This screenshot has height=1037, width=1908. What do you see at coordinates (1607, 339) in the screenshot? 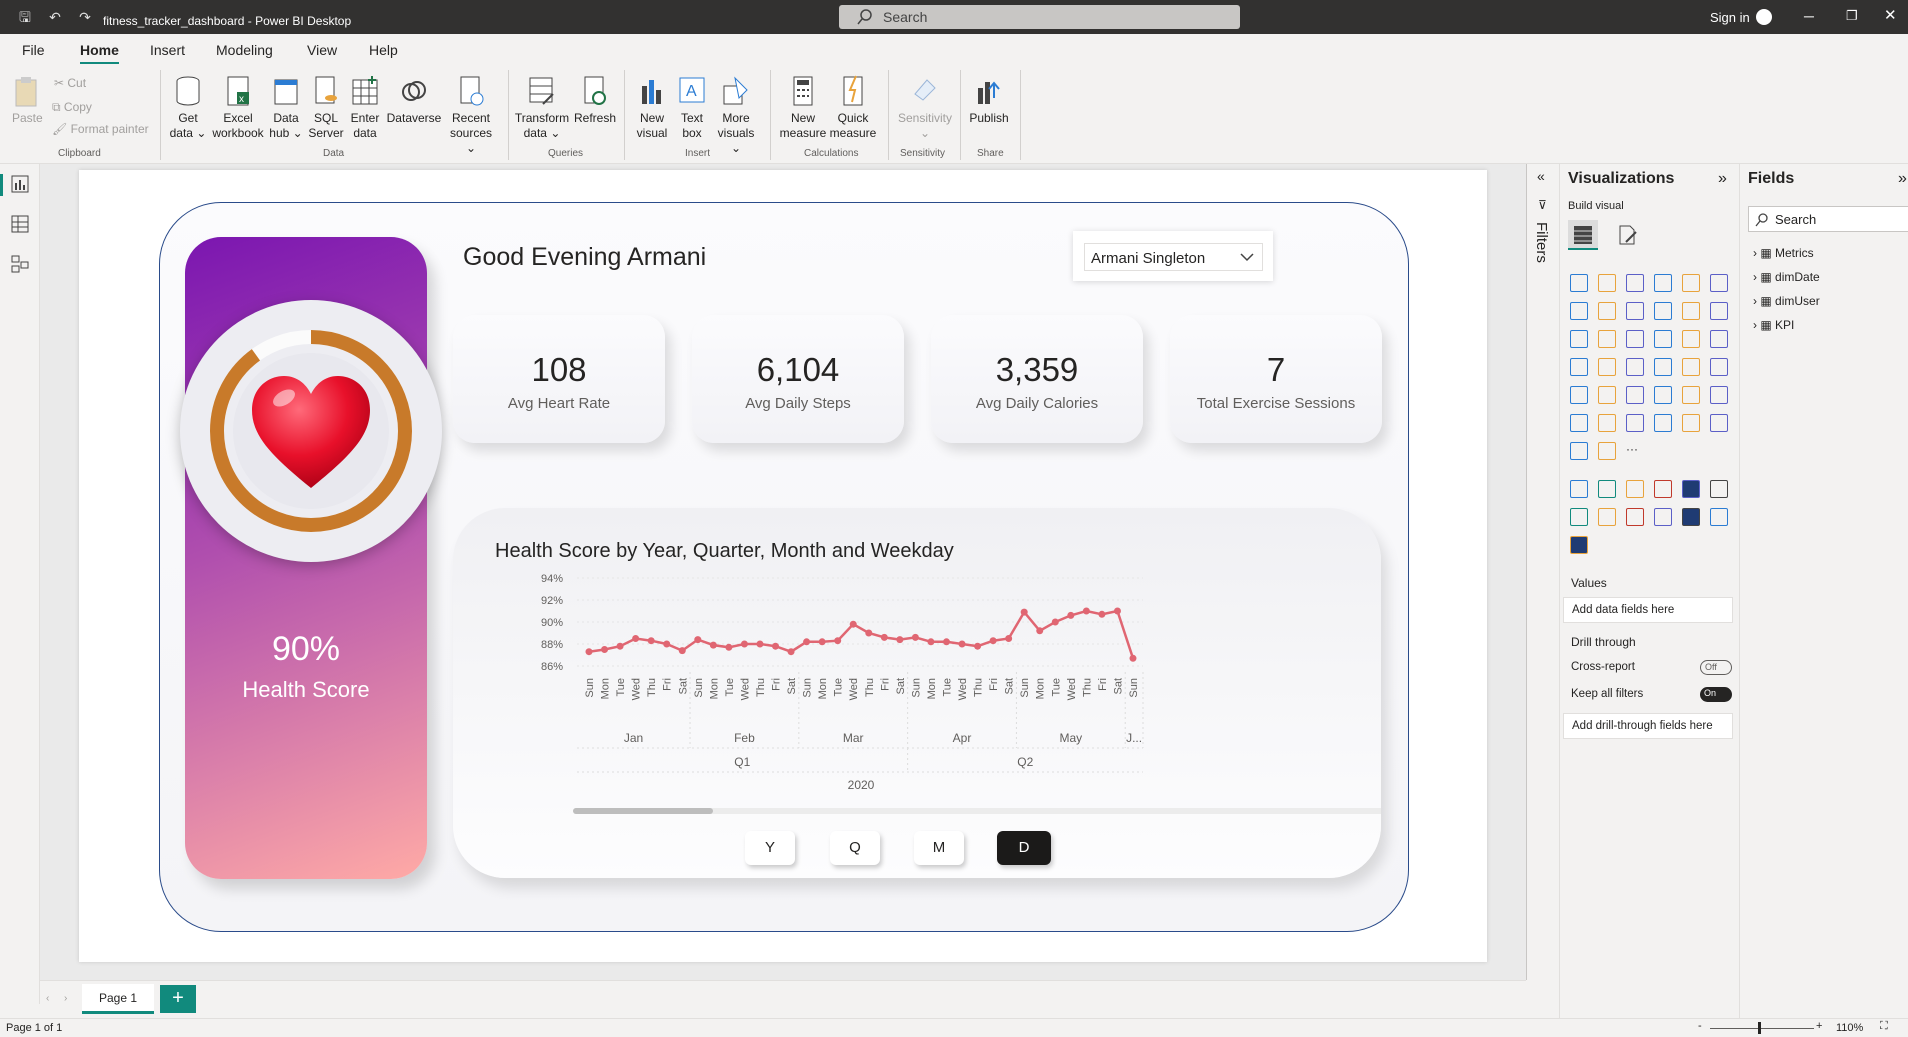
I see `funnel-icon` at bounding box center [1607, 339].